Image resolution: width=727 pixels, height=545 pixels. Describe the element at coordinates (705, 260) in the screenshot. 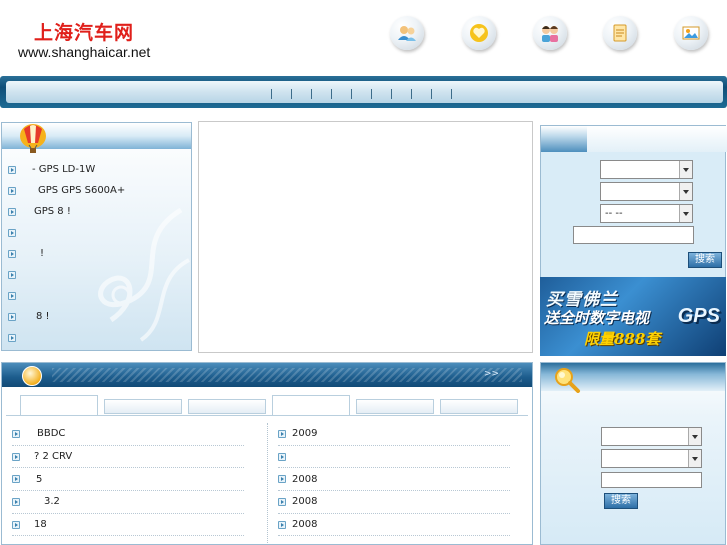

I see `search-button: 搜索` at that location.